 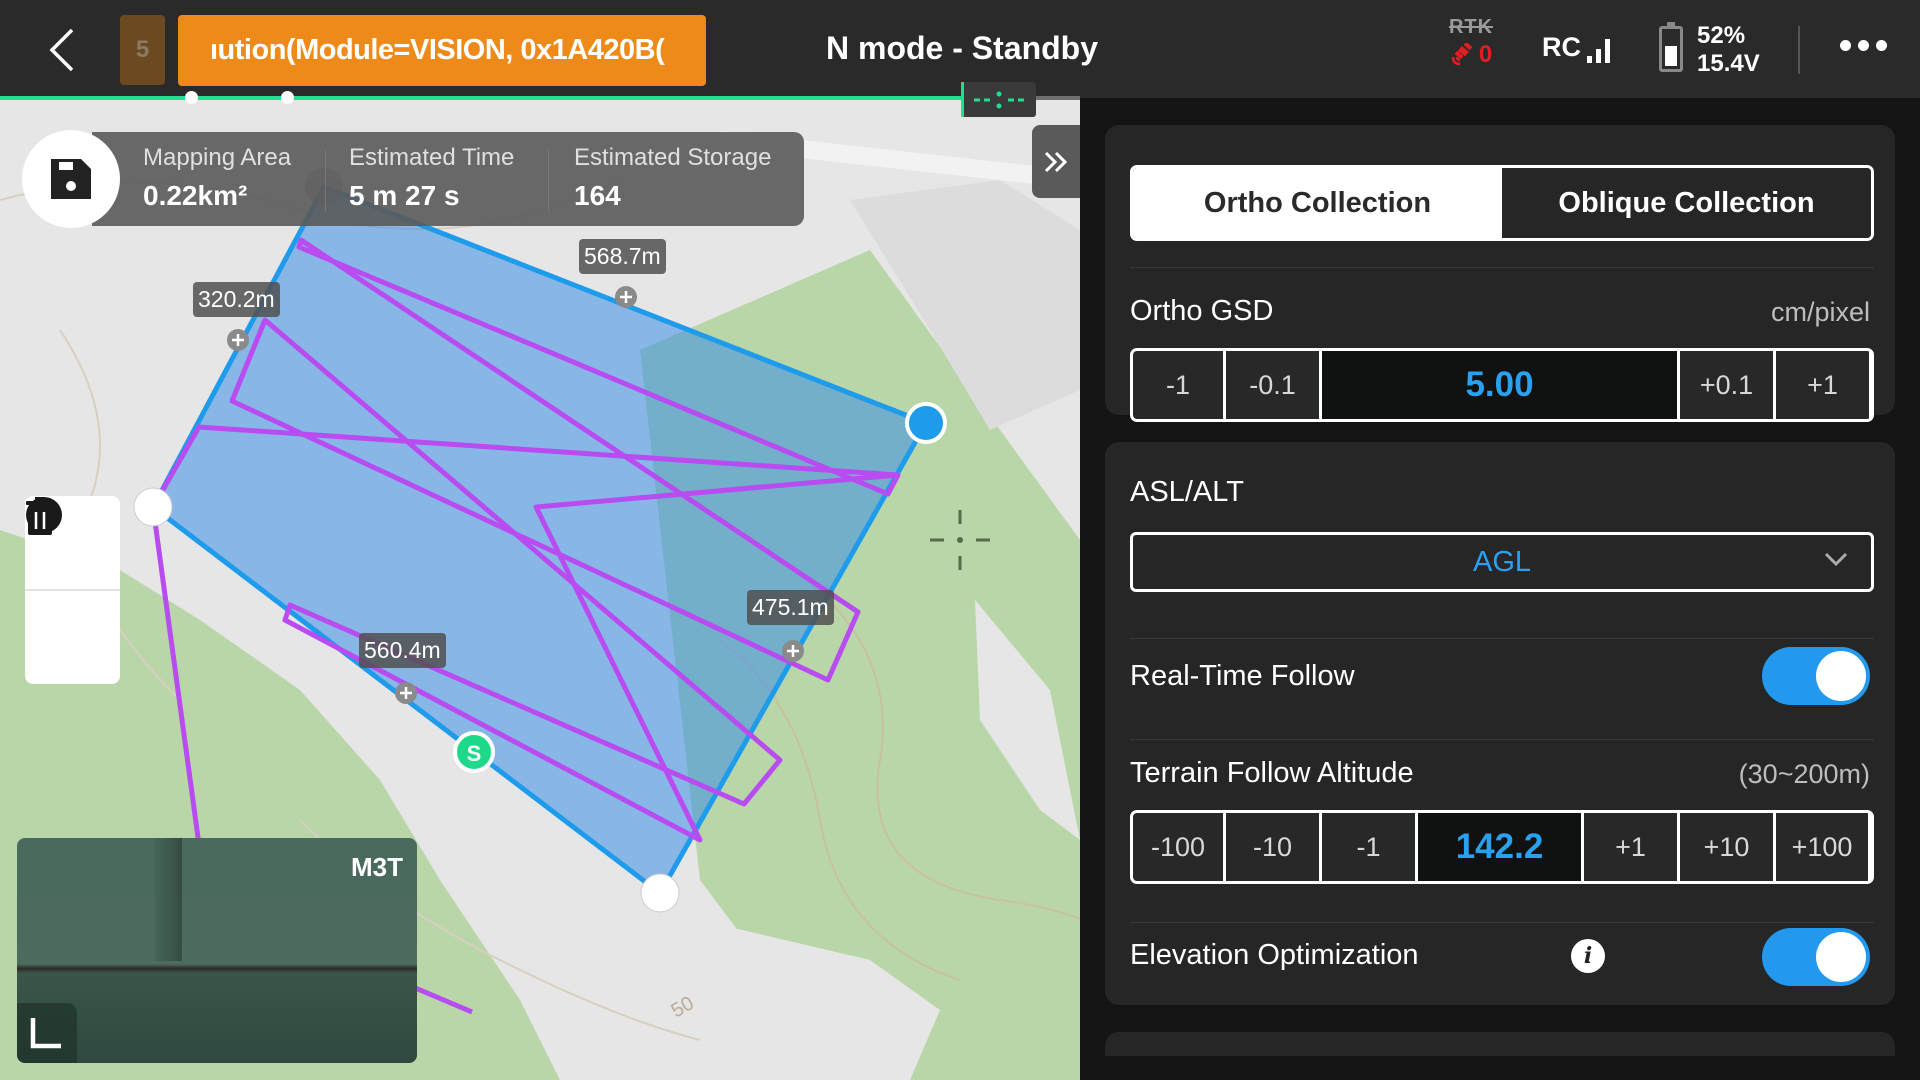 I want to click on gsd-minus-1-button: -1, so click(x=1178, y=385).